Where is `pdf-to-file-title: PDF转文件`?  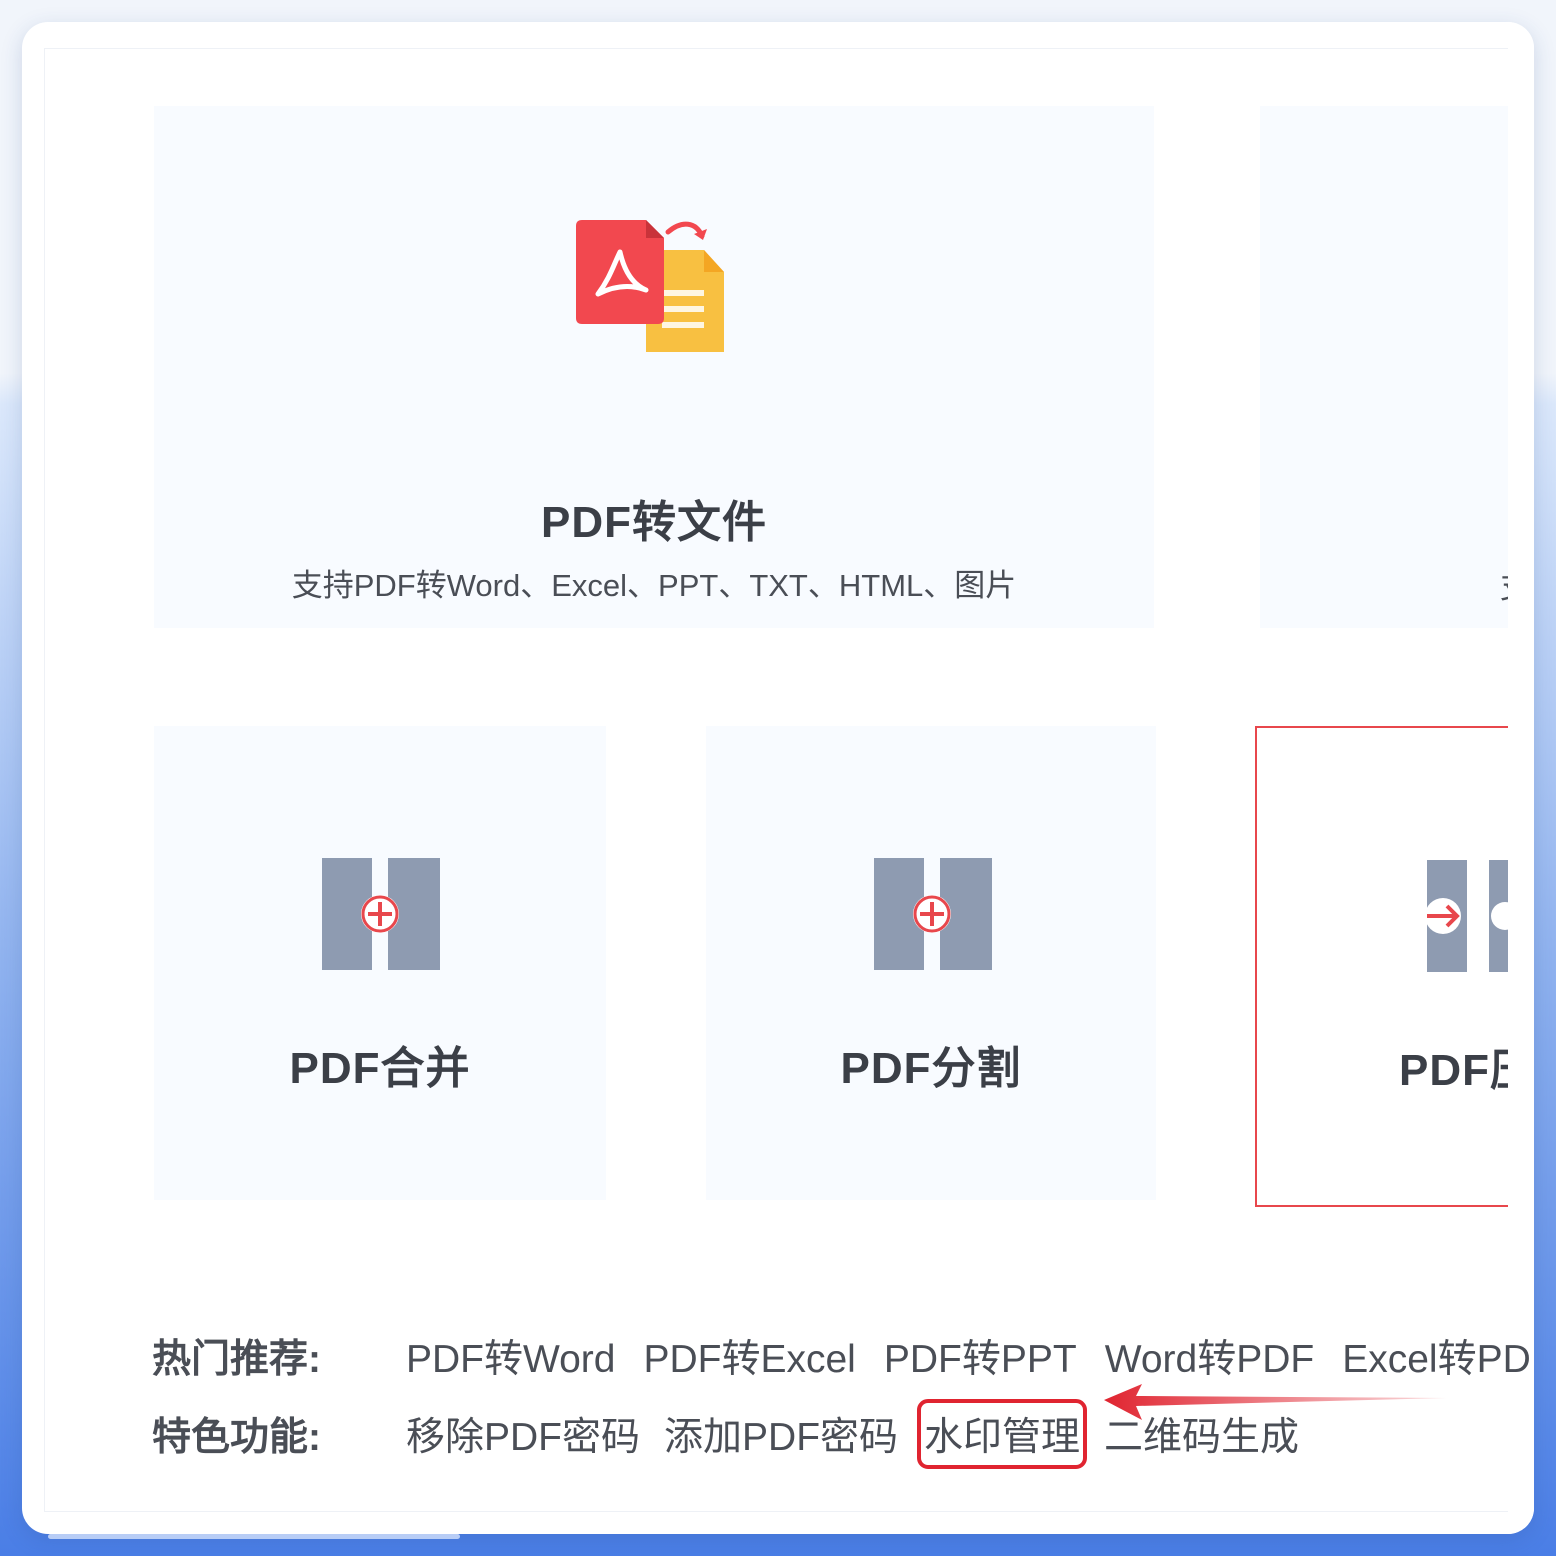 pdf-to-file-title: PDF转文件 is located at coordinates (654, 522).